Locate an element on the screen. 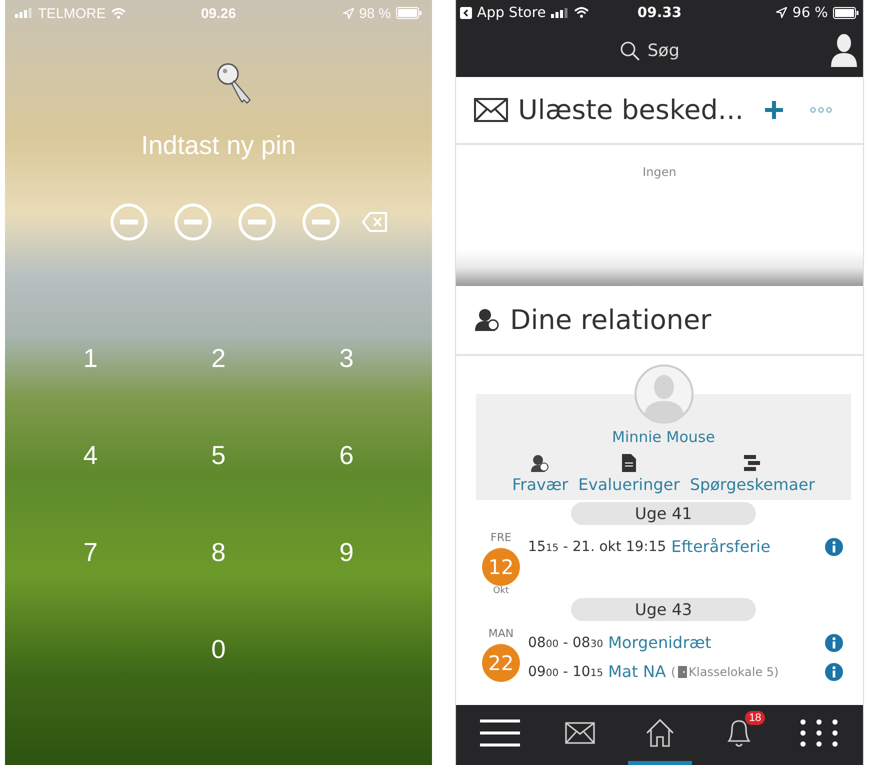 Image resolution: width=875 pixels, height=765 pixels. month-label: Okt is located at coordinates (501, 591).